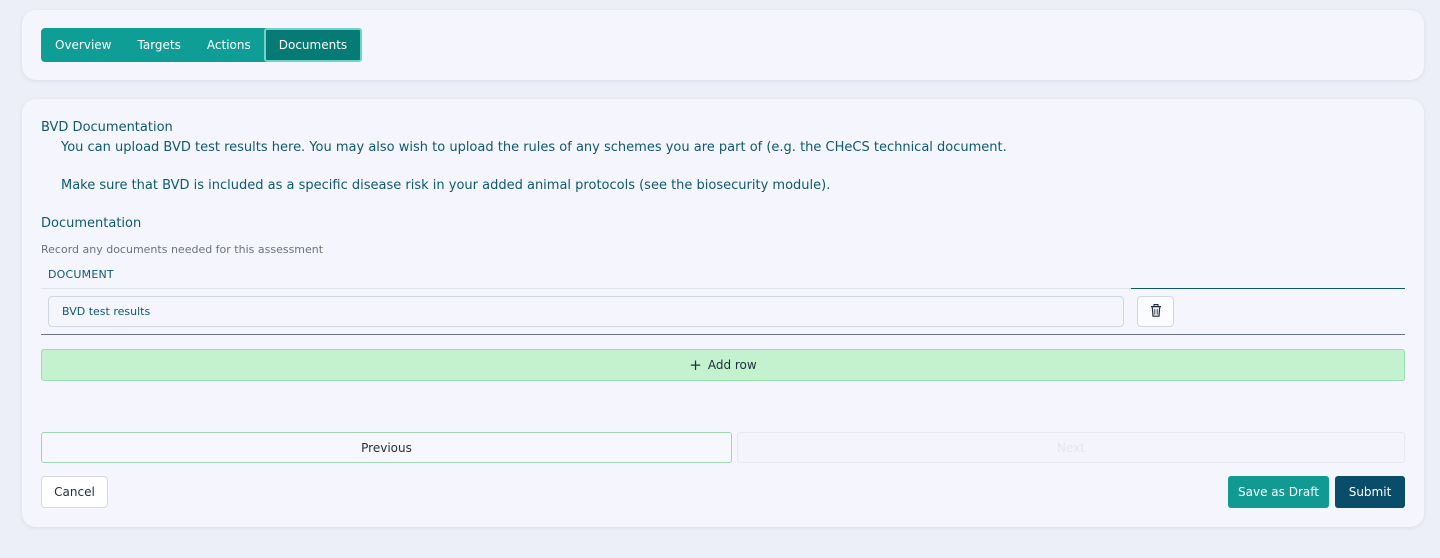 This screenshot has height=558, width=1440. Describe the element at coordinates (723, 334) in the screenshot. I see `row-divider` at that location.